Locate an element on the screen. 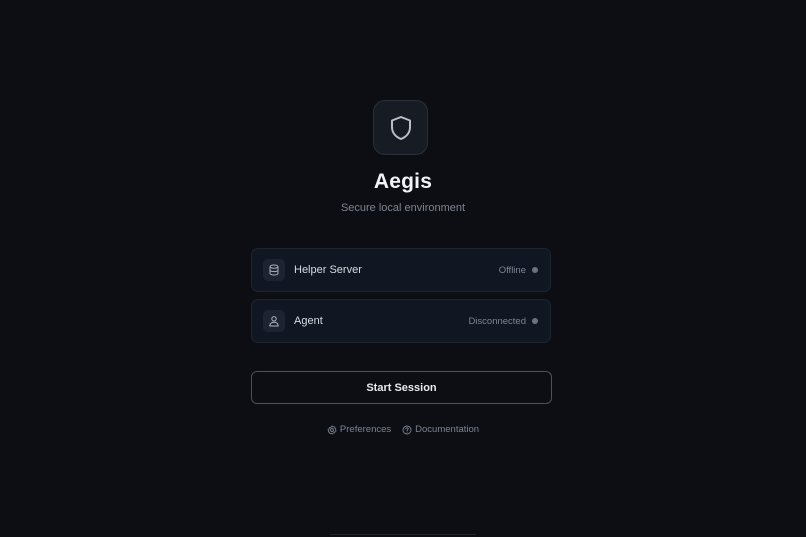 The image size is (806, 537). service-status: Offline is located at coordinates (512, 270).